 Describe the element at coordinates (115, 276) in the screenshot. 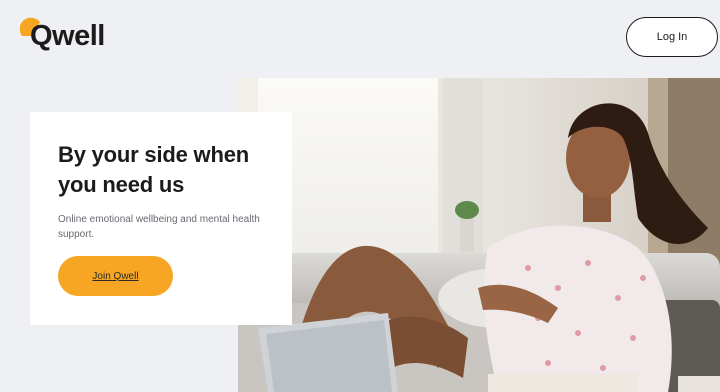

I see `join-qwell-button: Join Qwell` at that location.